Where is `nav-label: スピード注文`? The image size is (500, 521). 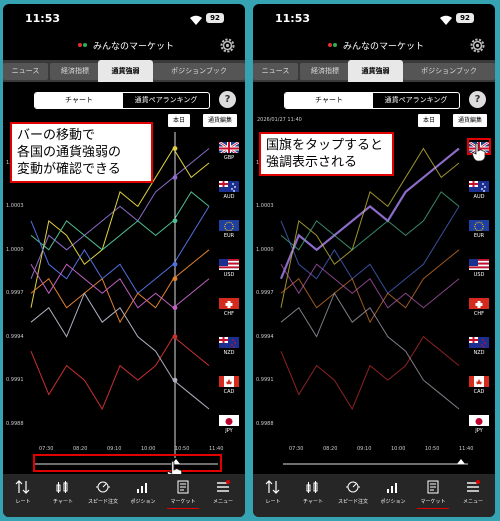 nav-label: スピード注文 is located at coordinates (352, 502).